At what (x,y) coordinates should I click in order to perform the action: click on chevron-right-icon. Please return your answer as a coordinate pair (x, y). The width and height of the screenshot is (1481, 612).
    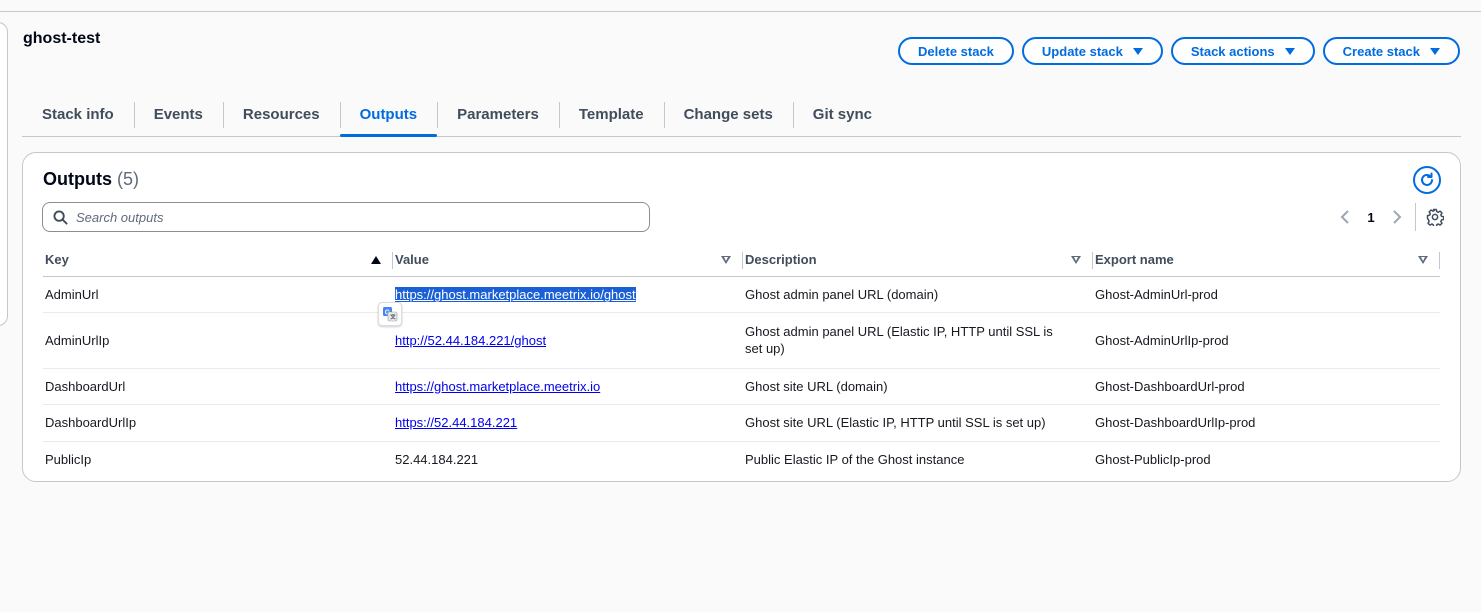
    Looking at the image, I should click on (1397, 217).